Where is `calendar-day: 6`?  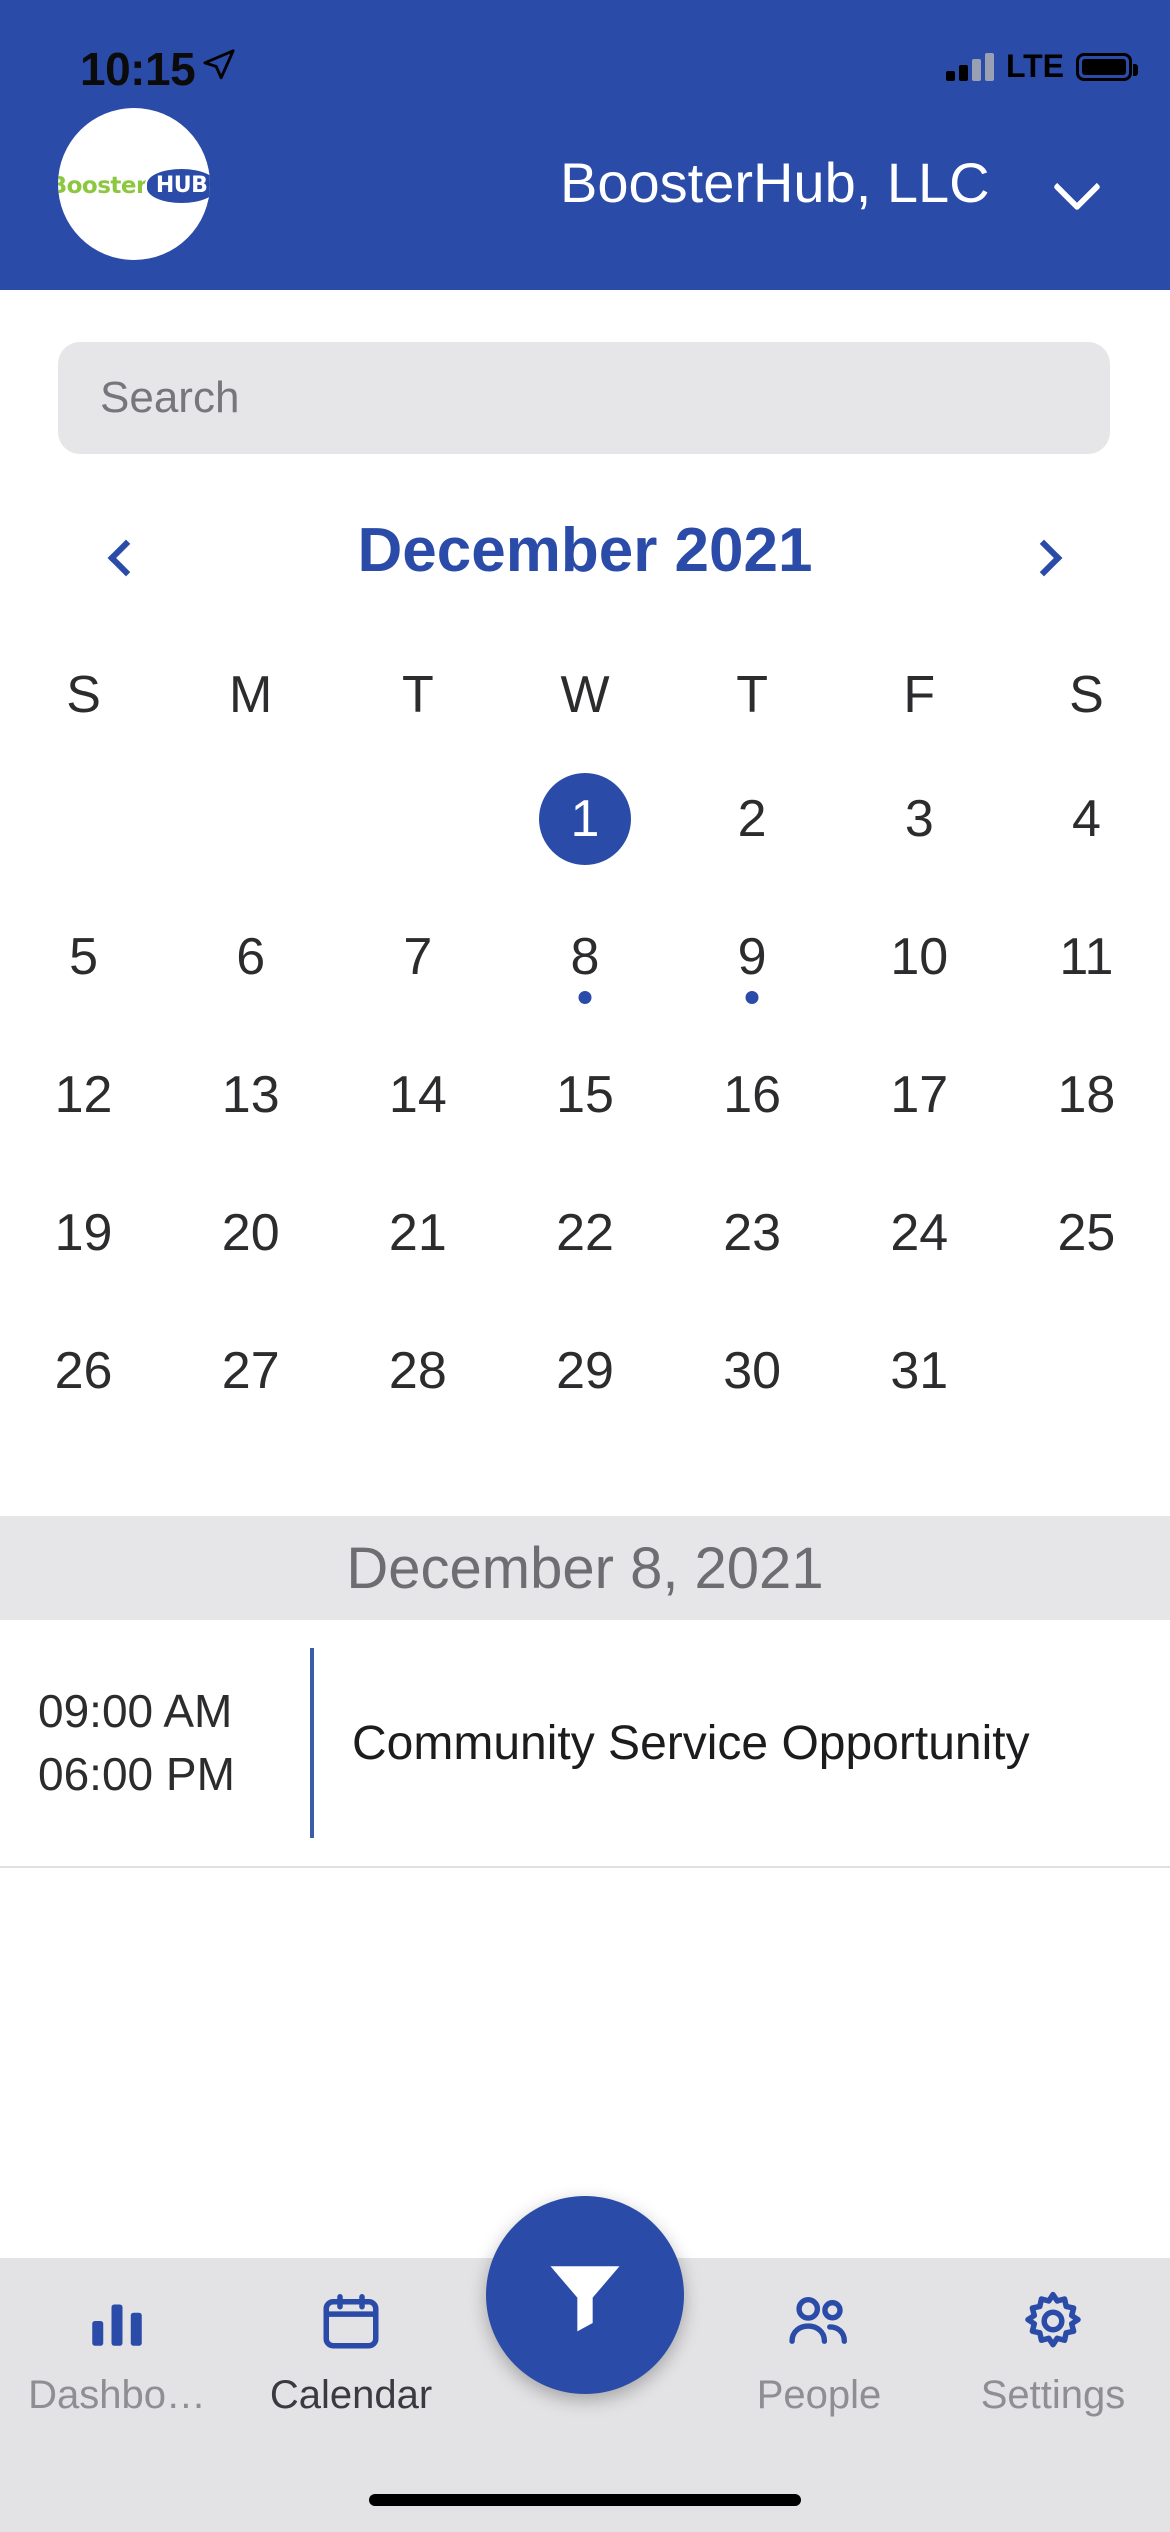 calendar-day: 6 is located at coordinates (250, 957).